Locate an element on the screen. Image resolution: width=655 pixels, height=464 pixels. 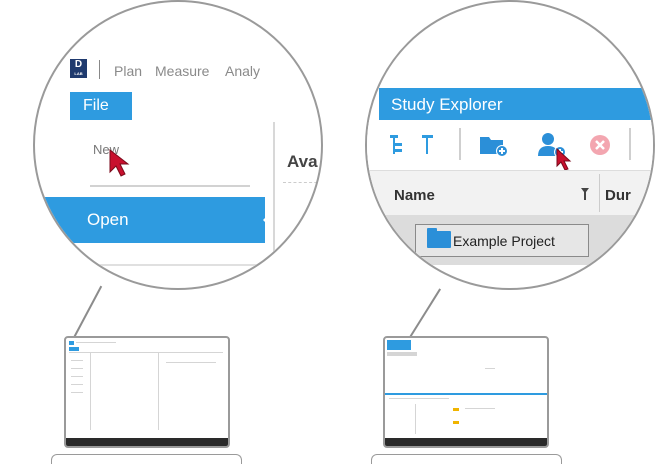
study-explorer-toolbar is located at coordinates (510, 145).